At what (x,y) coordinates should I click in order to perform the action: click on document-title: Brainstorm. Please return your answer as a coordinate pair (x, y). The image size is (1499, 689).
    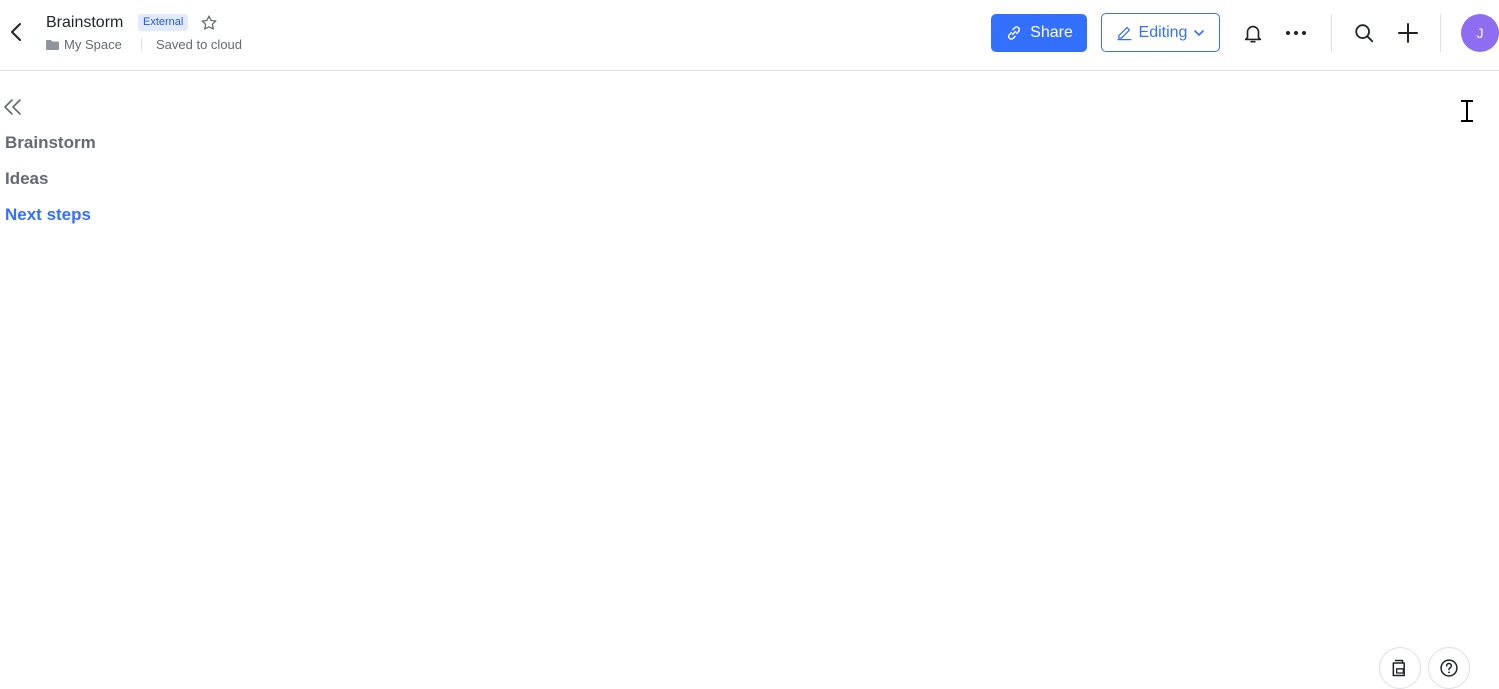
    Looking at the image, I should click on (84, 23).